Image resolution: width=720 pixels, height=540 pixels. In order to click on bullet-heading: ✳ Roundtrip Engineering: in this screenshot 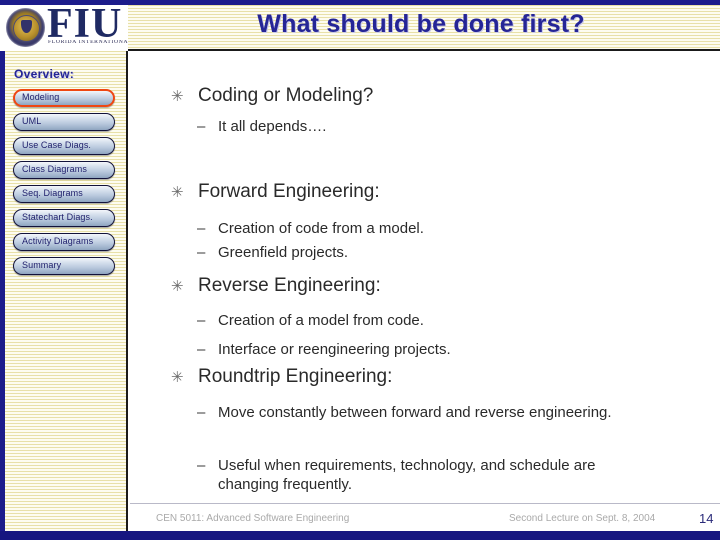, I will do `click(282, 377)`.